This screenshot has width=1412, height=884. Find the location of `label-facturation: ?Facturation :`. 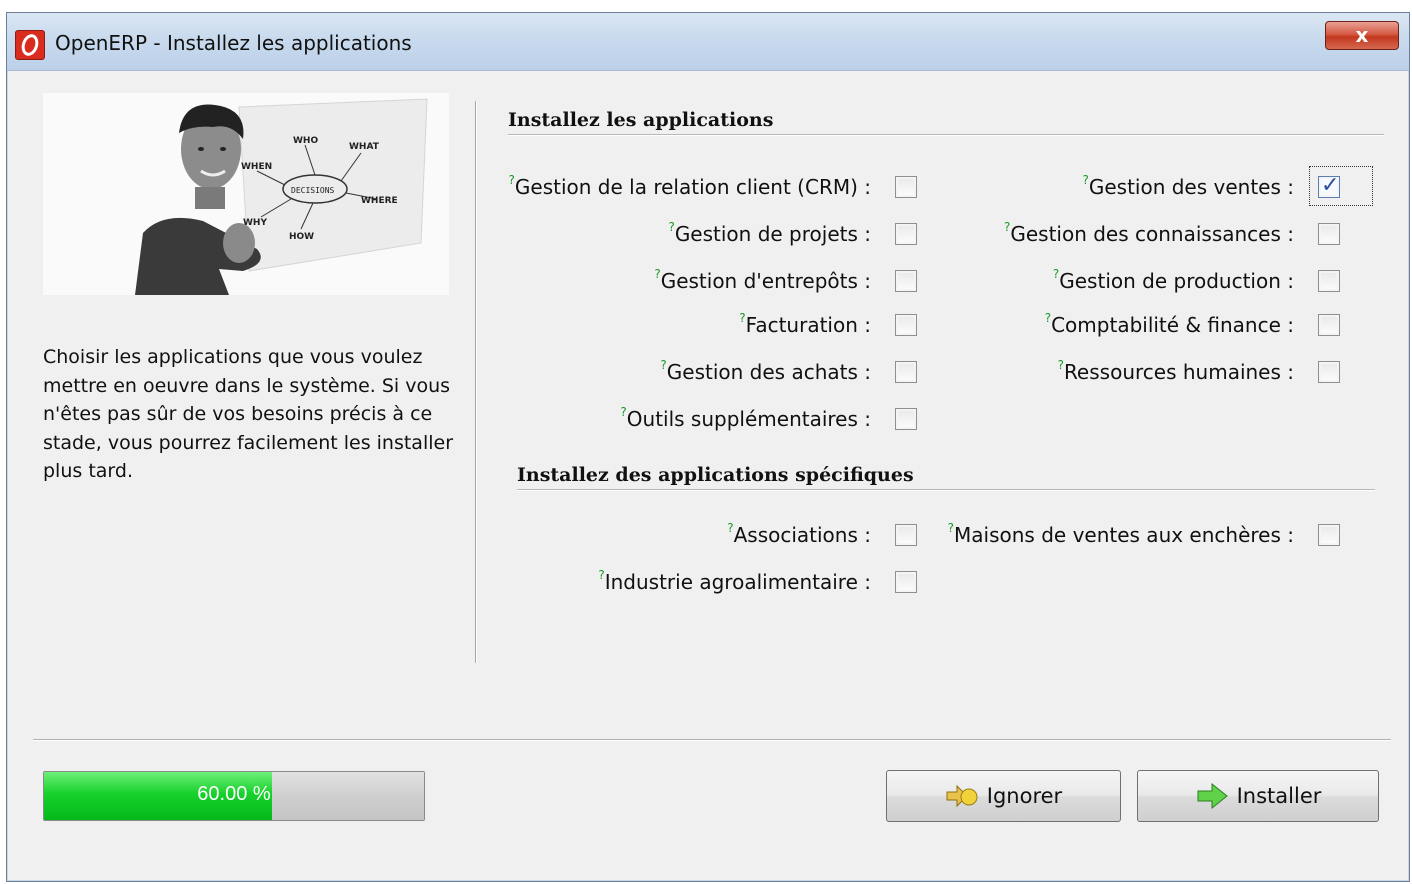

label-facturation: ?Facturation : is located at coordinates (805, 324).